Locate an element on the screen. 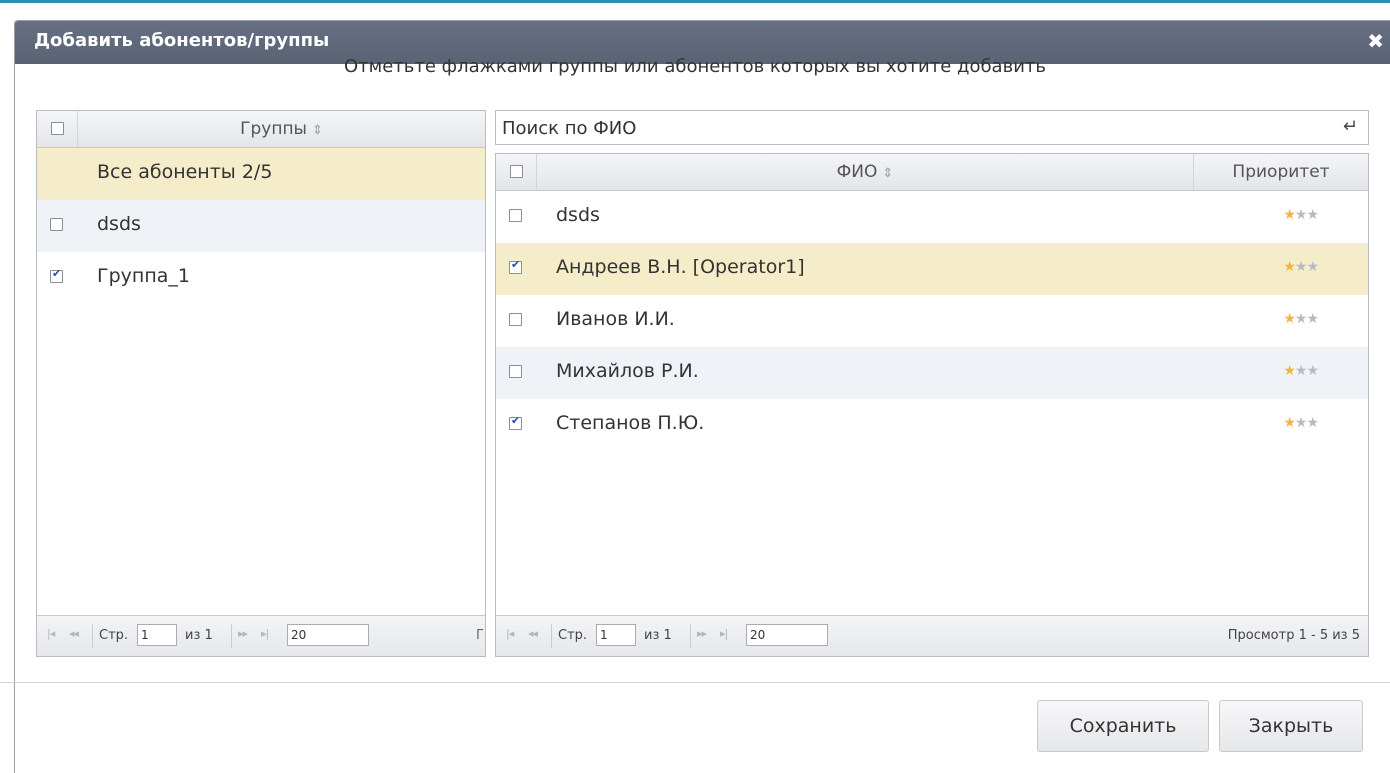 This screenshot has width=1390, height=773. subscriber-name: Андреев В.Н. [Operator1] is located at coordinates (680, 267).